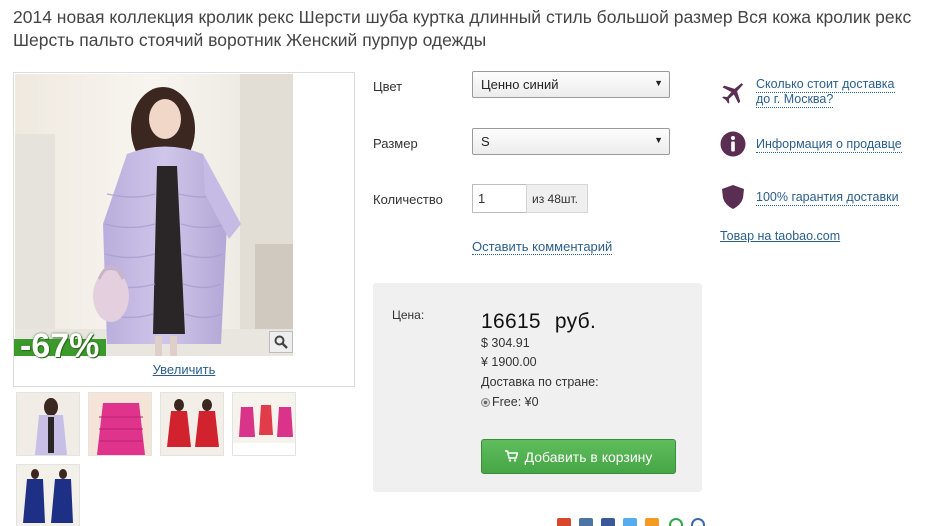  Describe the element at coordinates (485, 141) in the screenshot. I see `size-select-value: S` at that location.